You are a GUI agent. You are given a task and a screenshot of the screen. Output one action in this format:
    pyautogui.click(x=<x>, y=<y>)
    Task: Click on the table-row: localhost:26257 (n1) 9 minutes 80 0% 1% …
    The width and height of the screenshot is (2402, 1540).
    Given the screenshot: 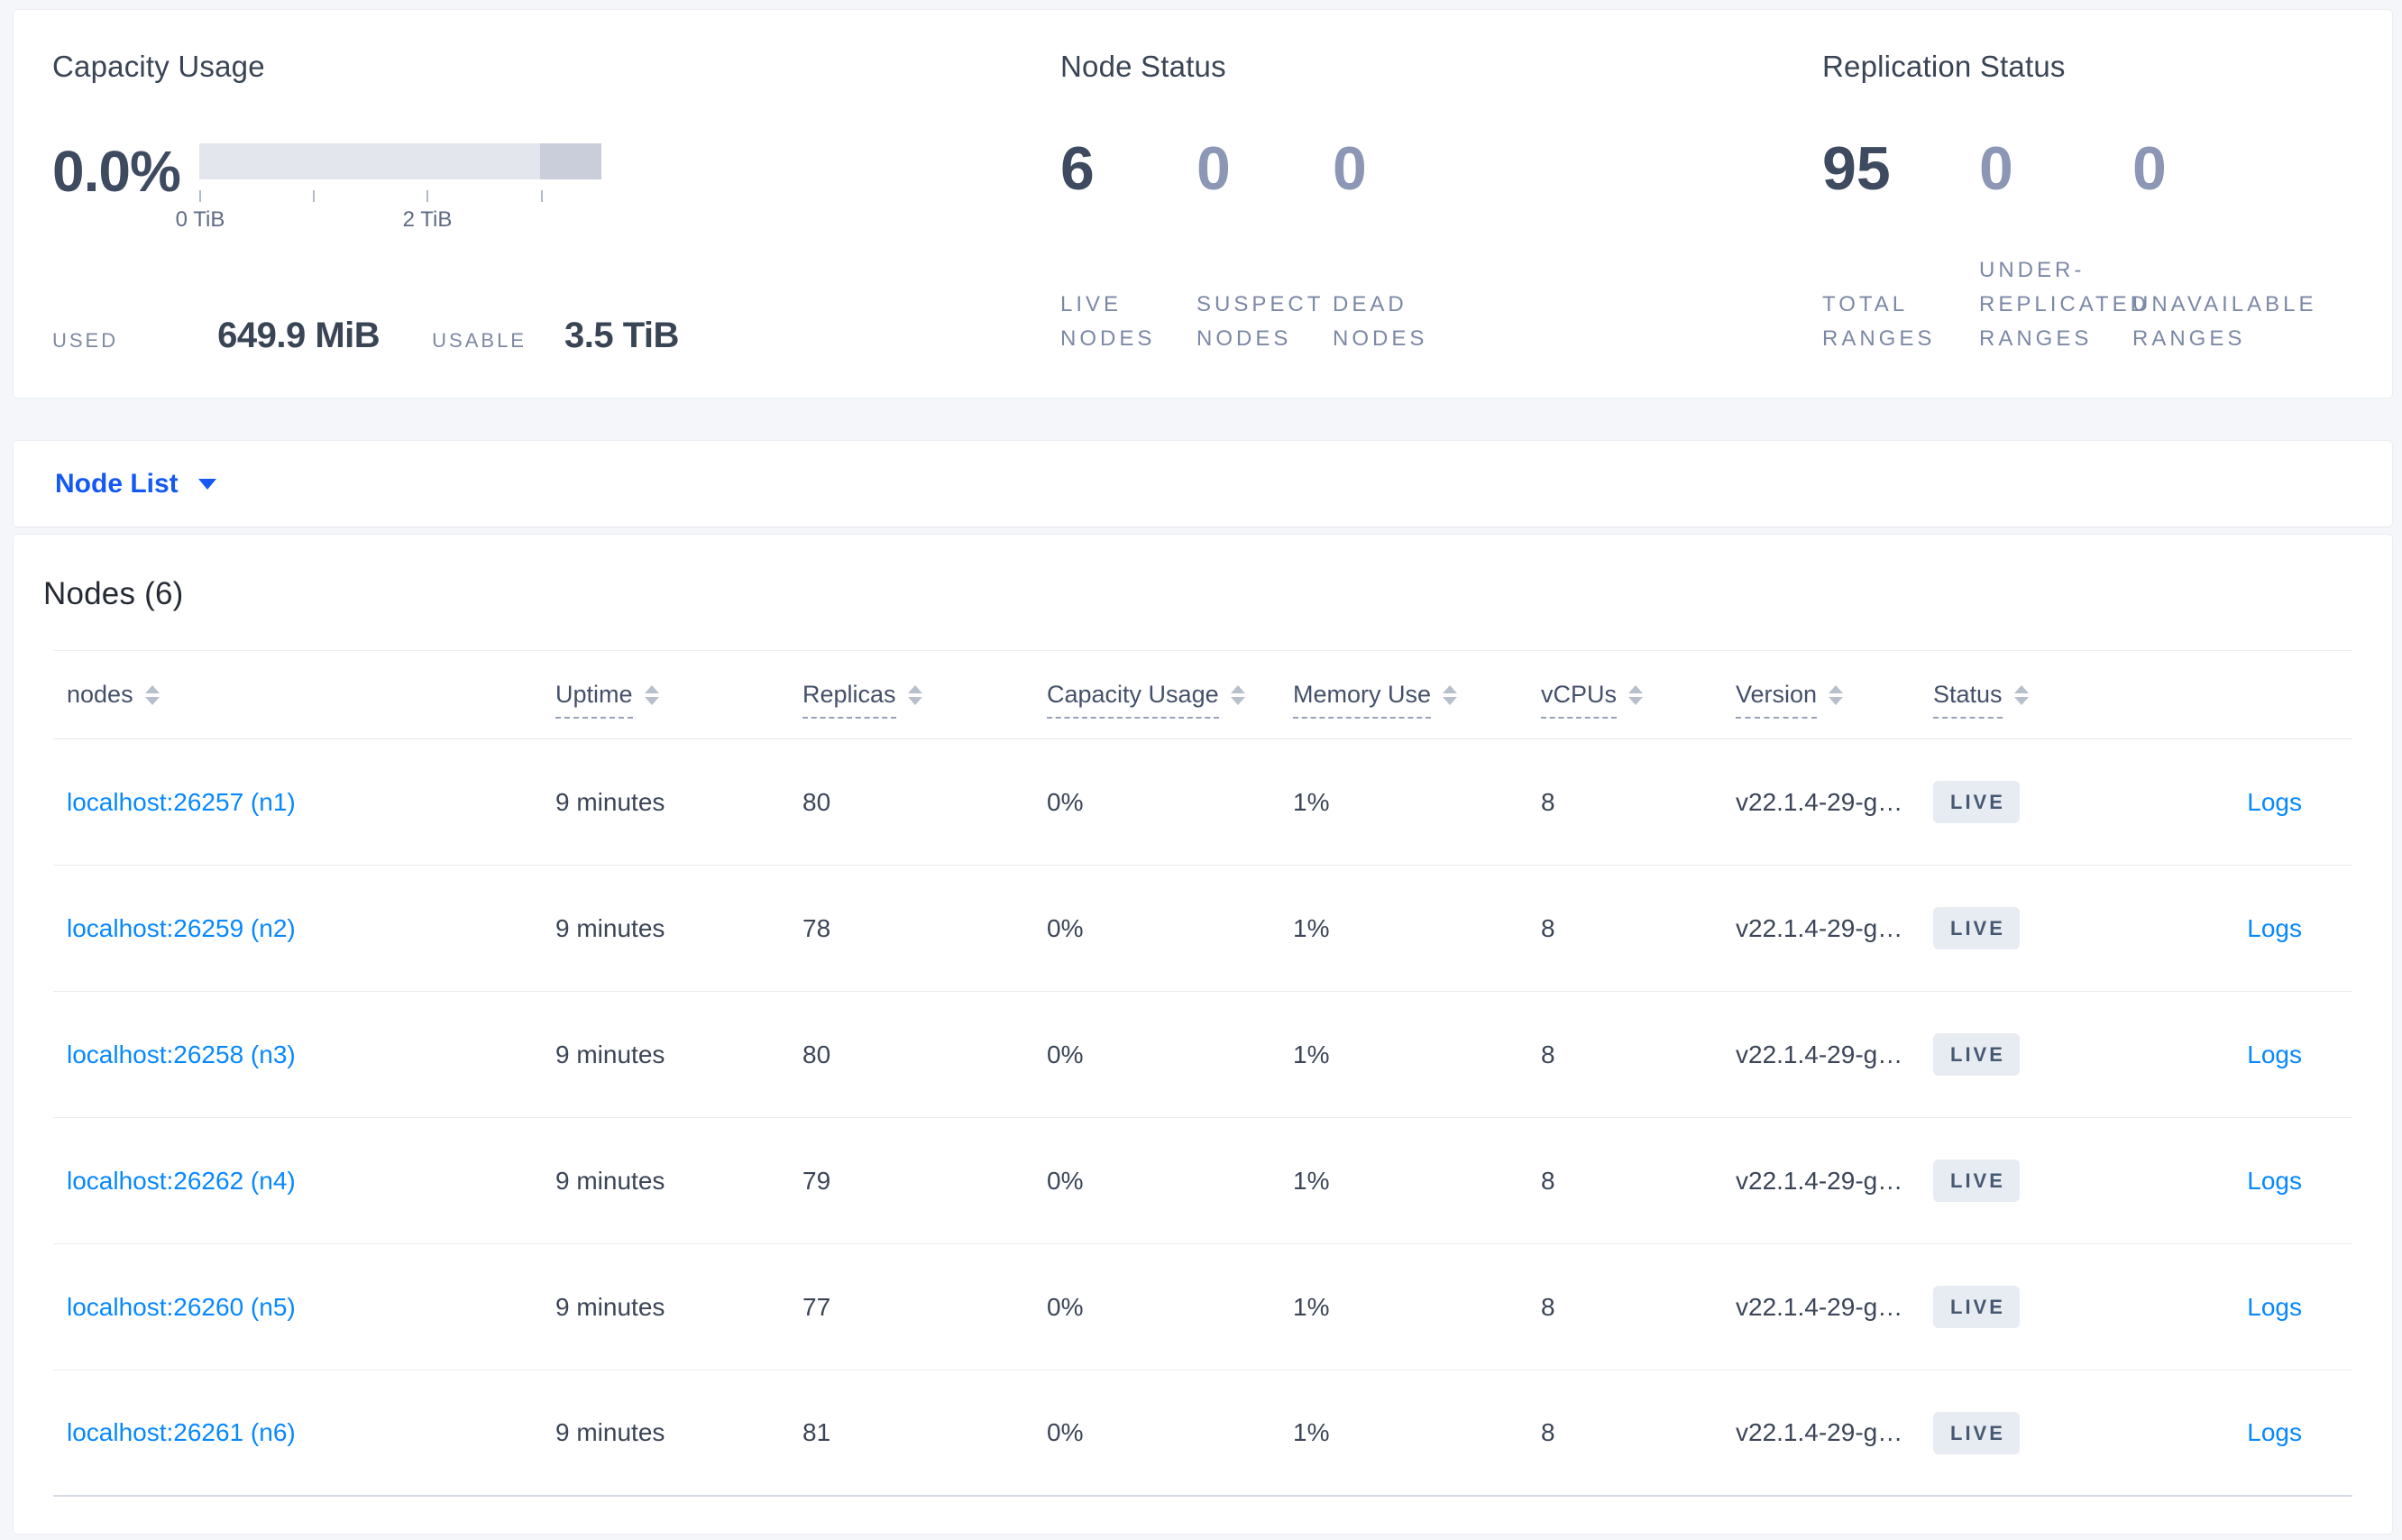 What is the action you would take?
    pyautogui.click(x=1202, y=803)
    